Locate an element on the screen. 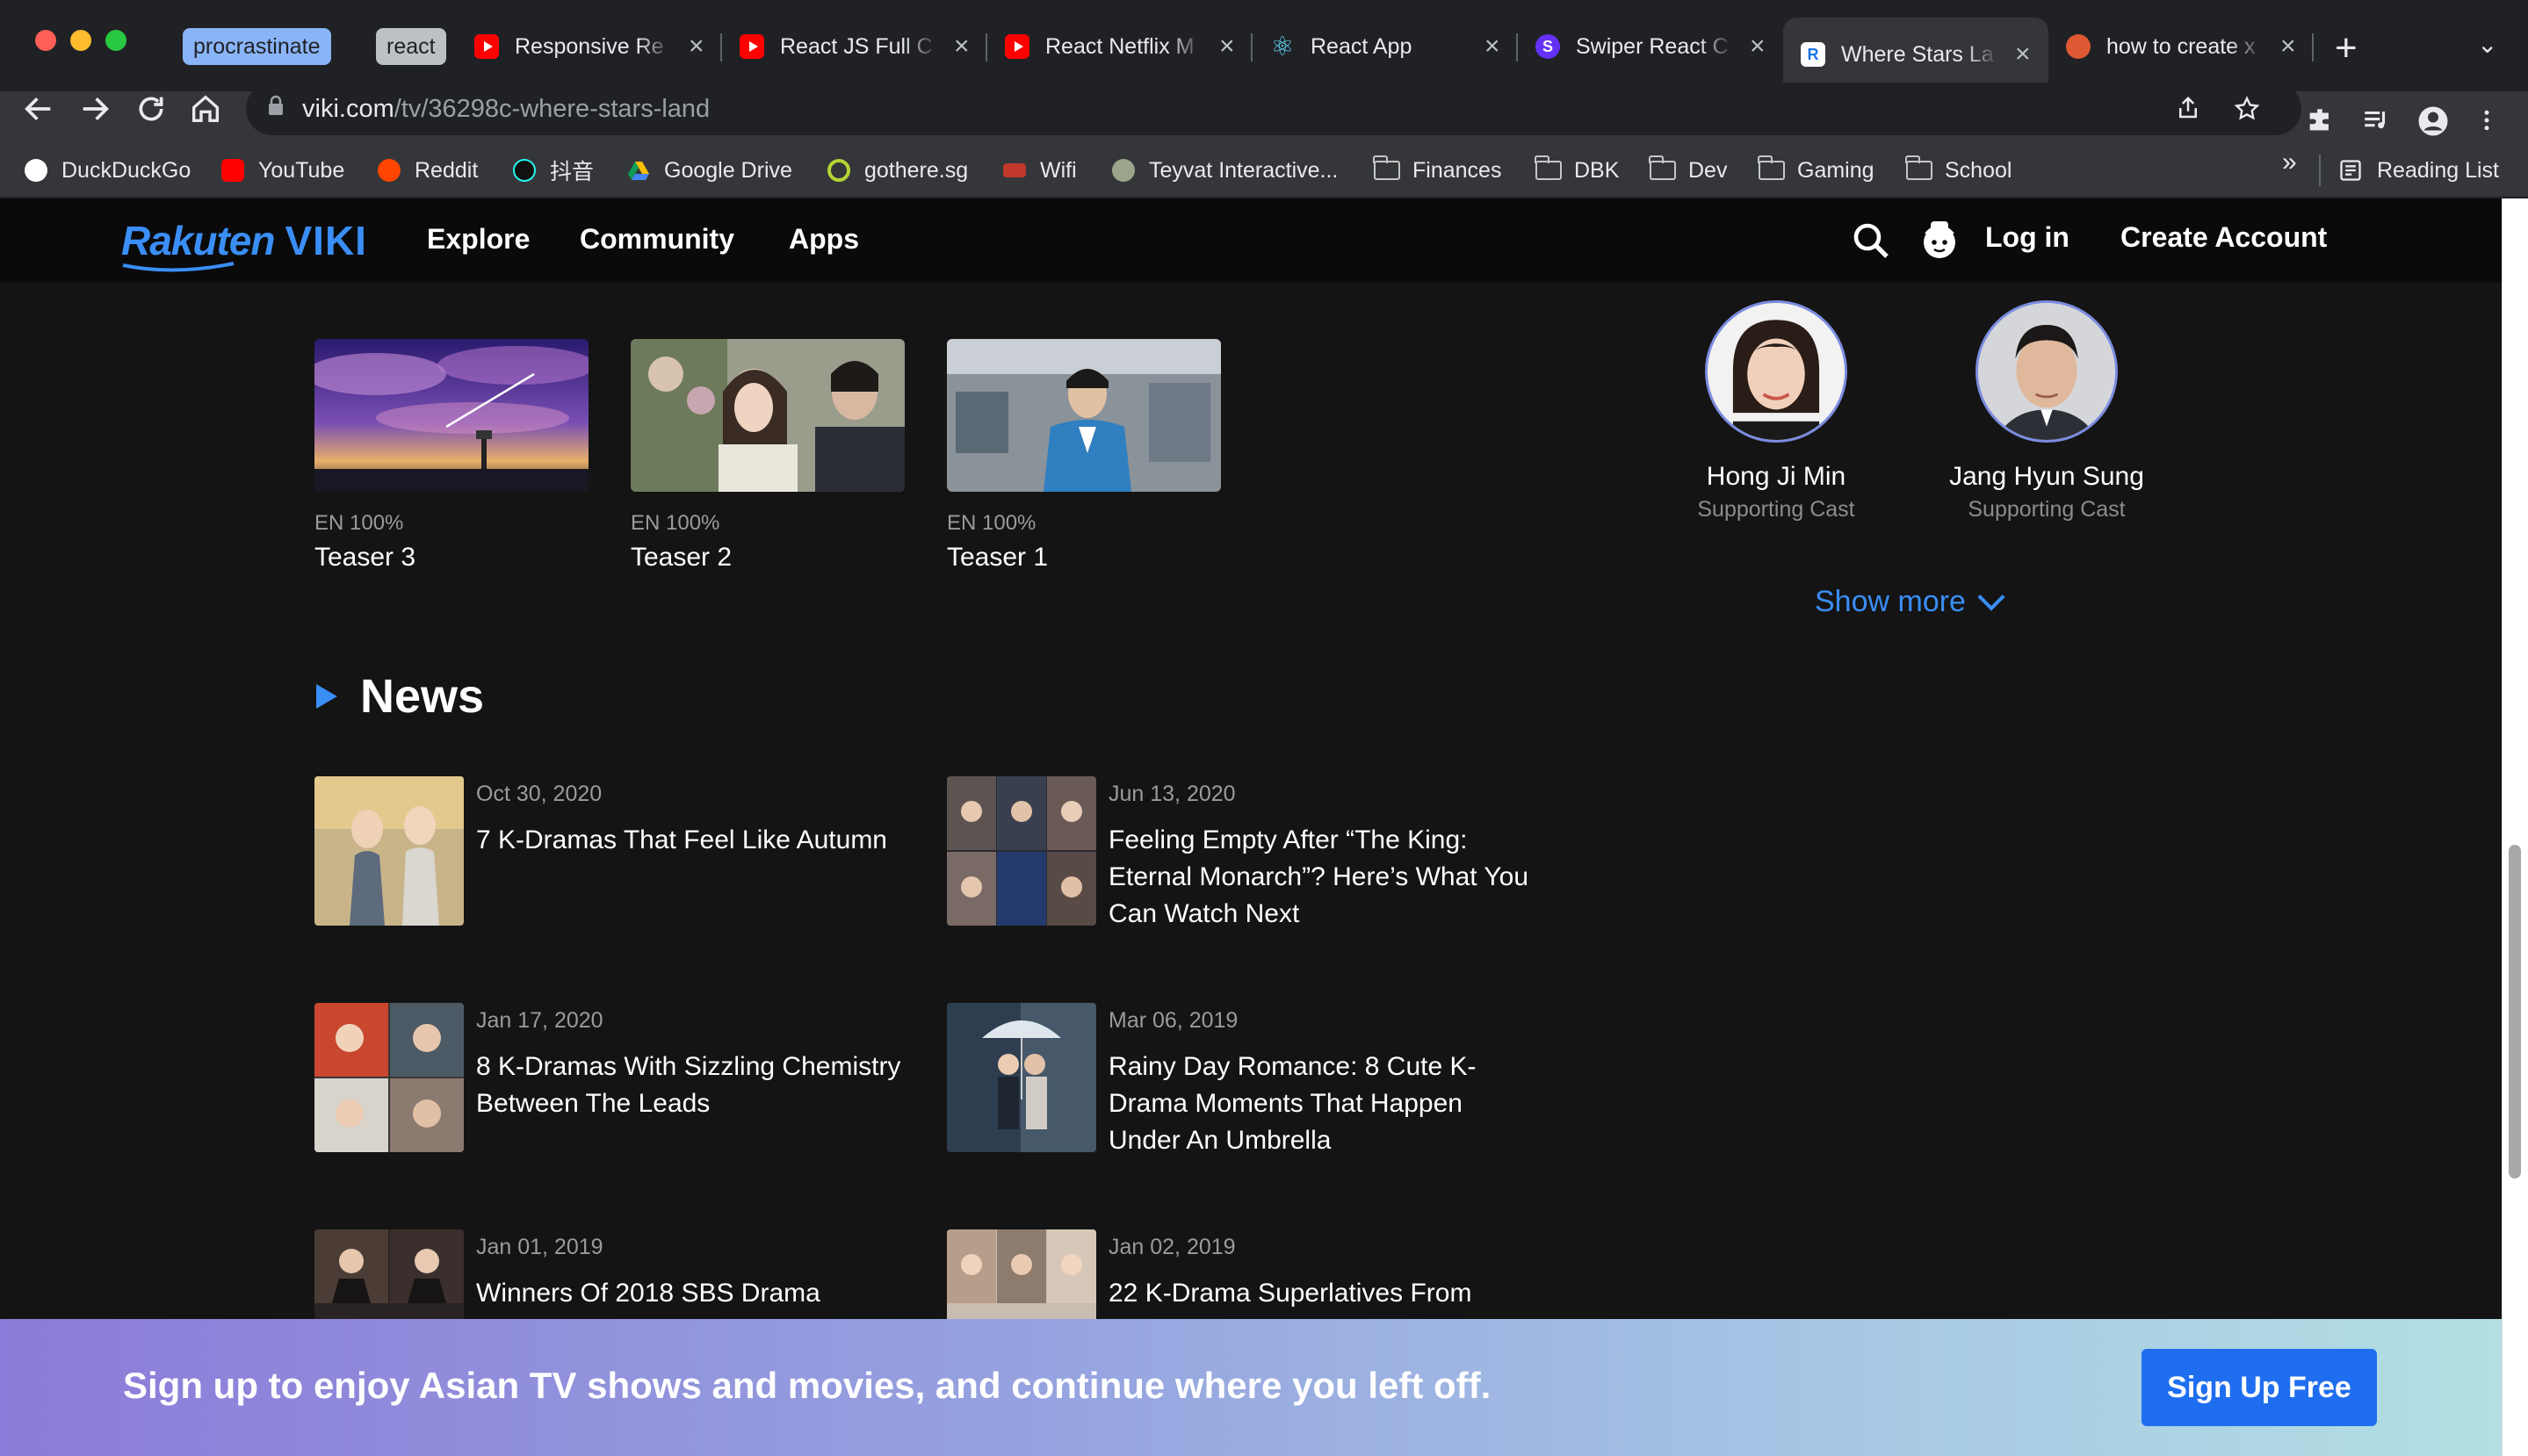  bookmark-star-icon is located at coordinates (2247, 109).